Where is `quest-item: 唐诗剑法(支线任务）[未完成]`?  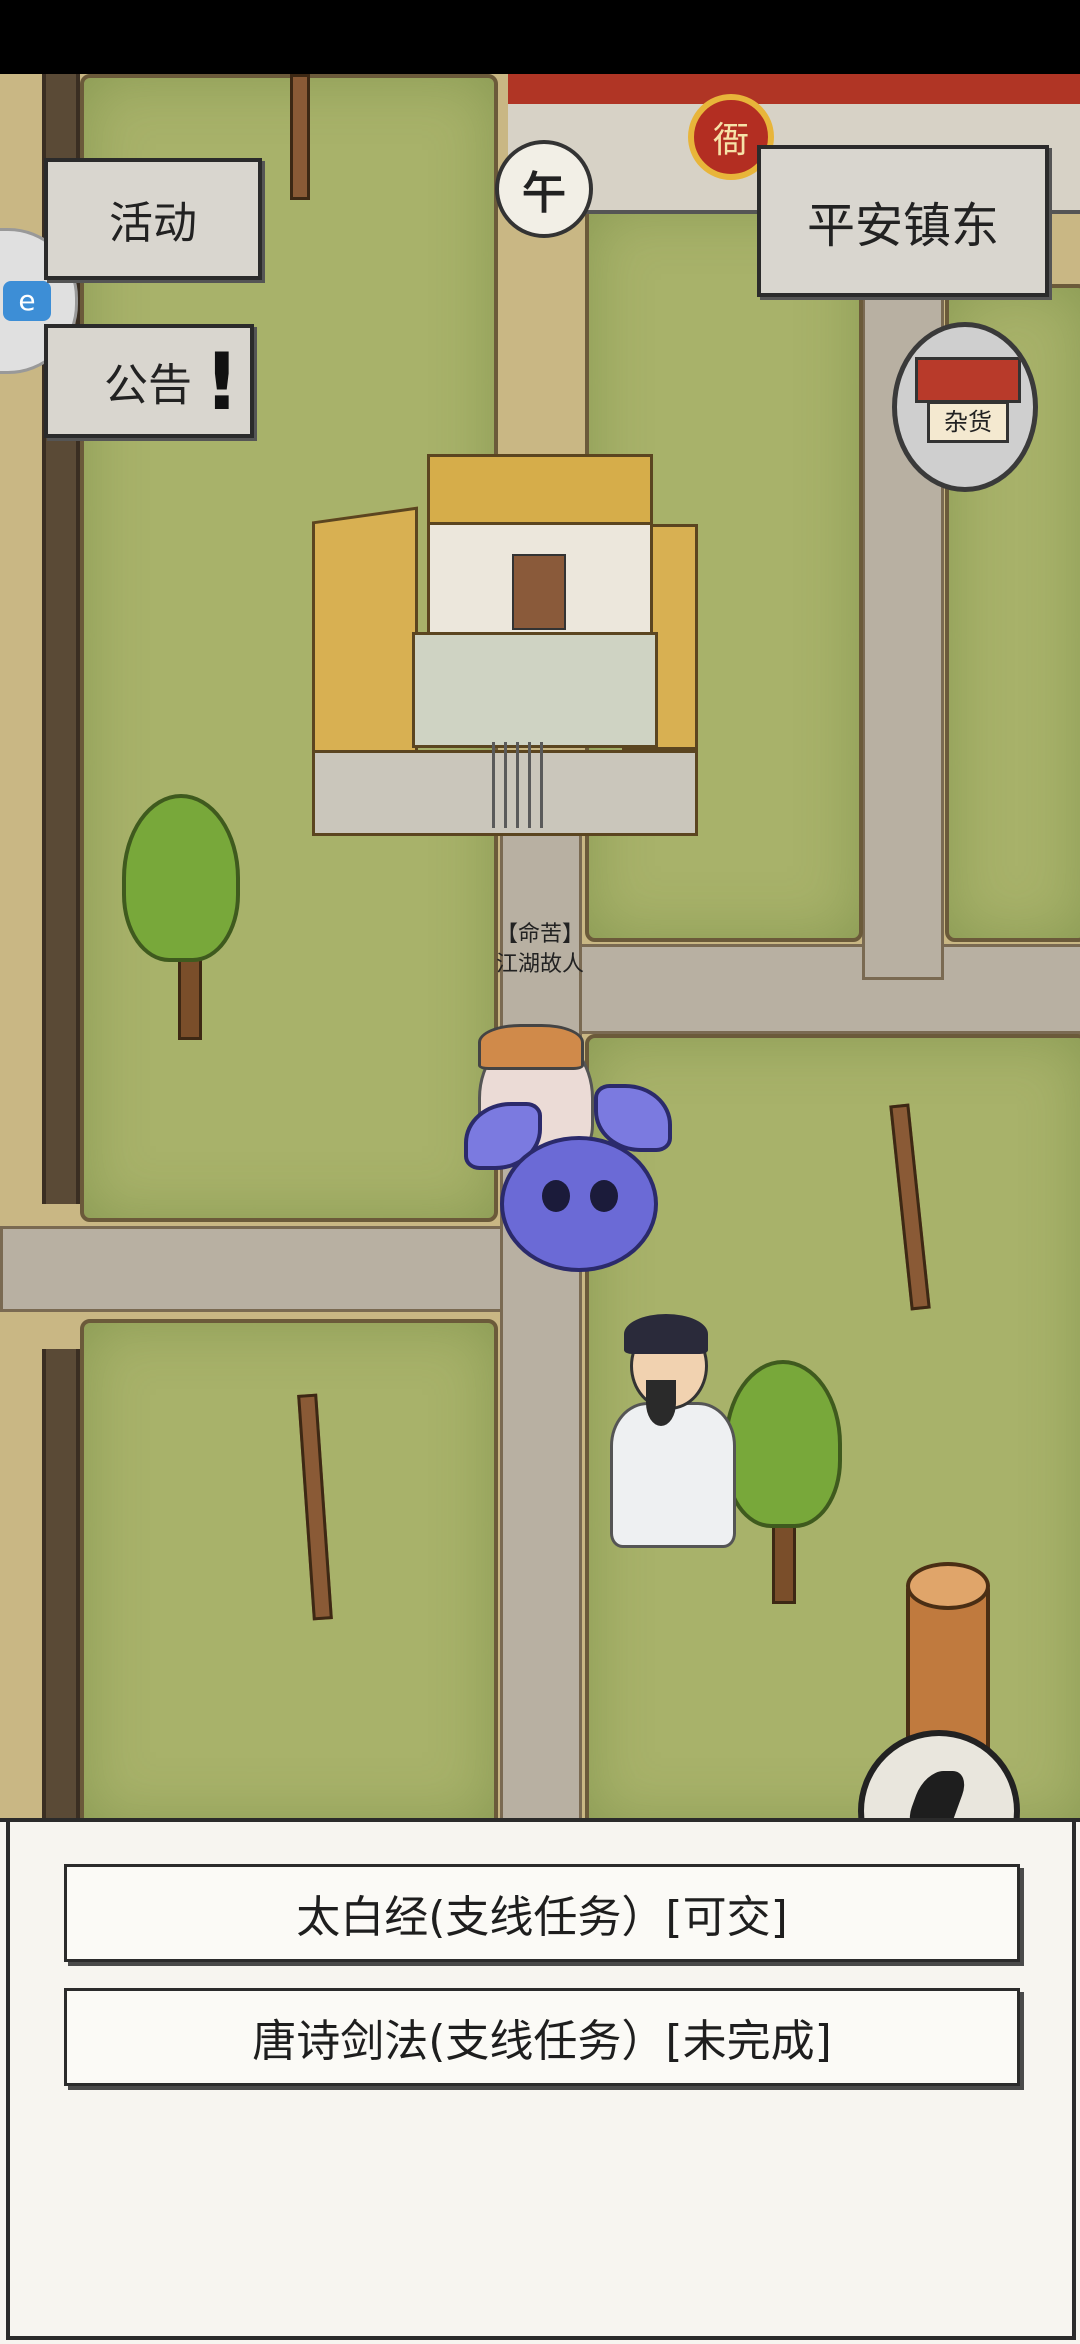
quest-item: 唐诗剑法(支线任务）[未完成] is located at coordinates (542, 2037).